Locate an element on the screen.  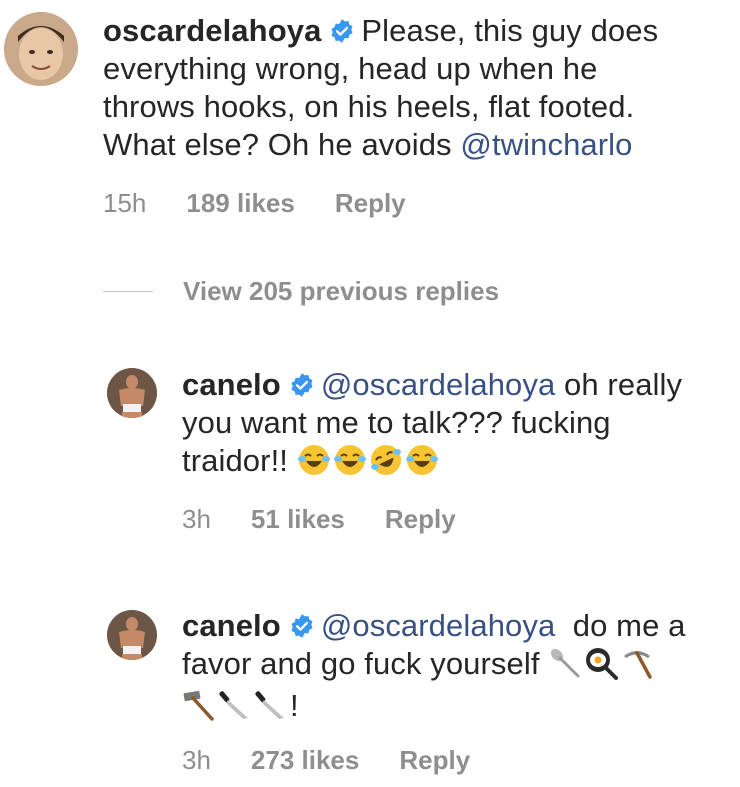
view-replies-label: View 205 previous replies is located at coordinates (341, 291).